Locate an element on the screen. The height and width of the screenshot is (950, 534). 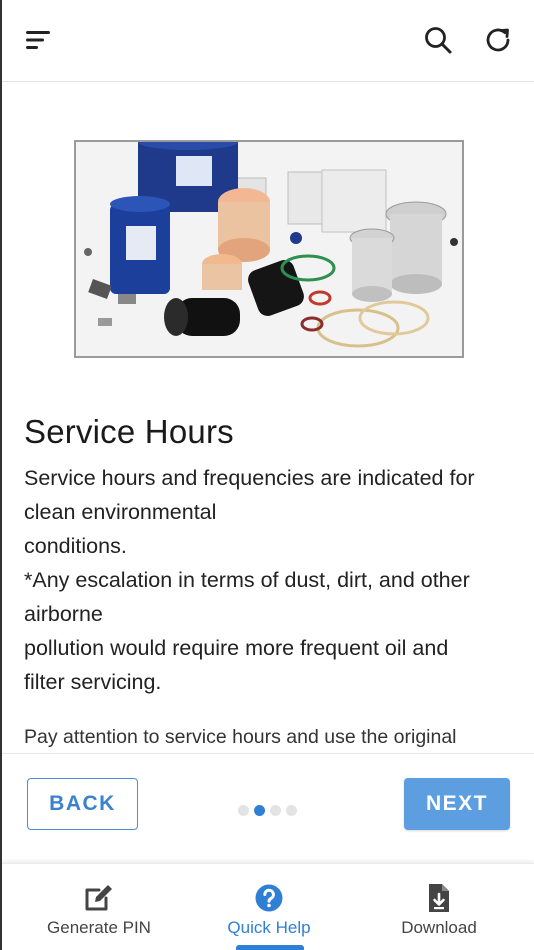
edit-icon is located at coordinates (98, 898).